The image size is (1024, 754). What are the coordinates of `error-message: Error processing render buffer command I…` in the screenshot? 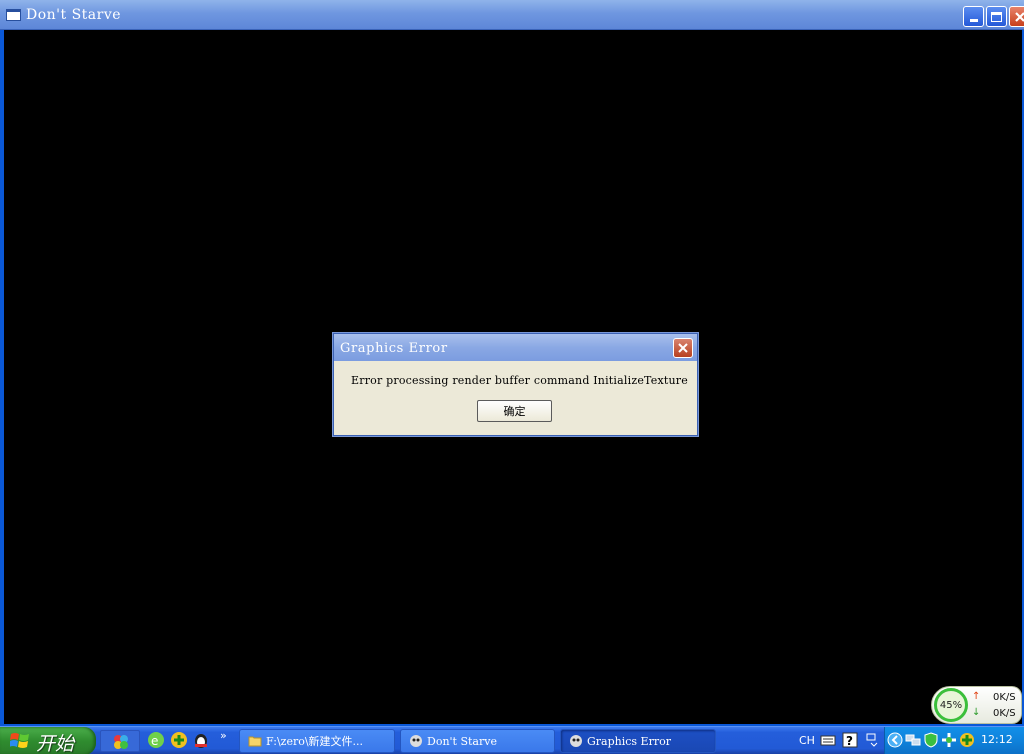 It's located at (519, 380).